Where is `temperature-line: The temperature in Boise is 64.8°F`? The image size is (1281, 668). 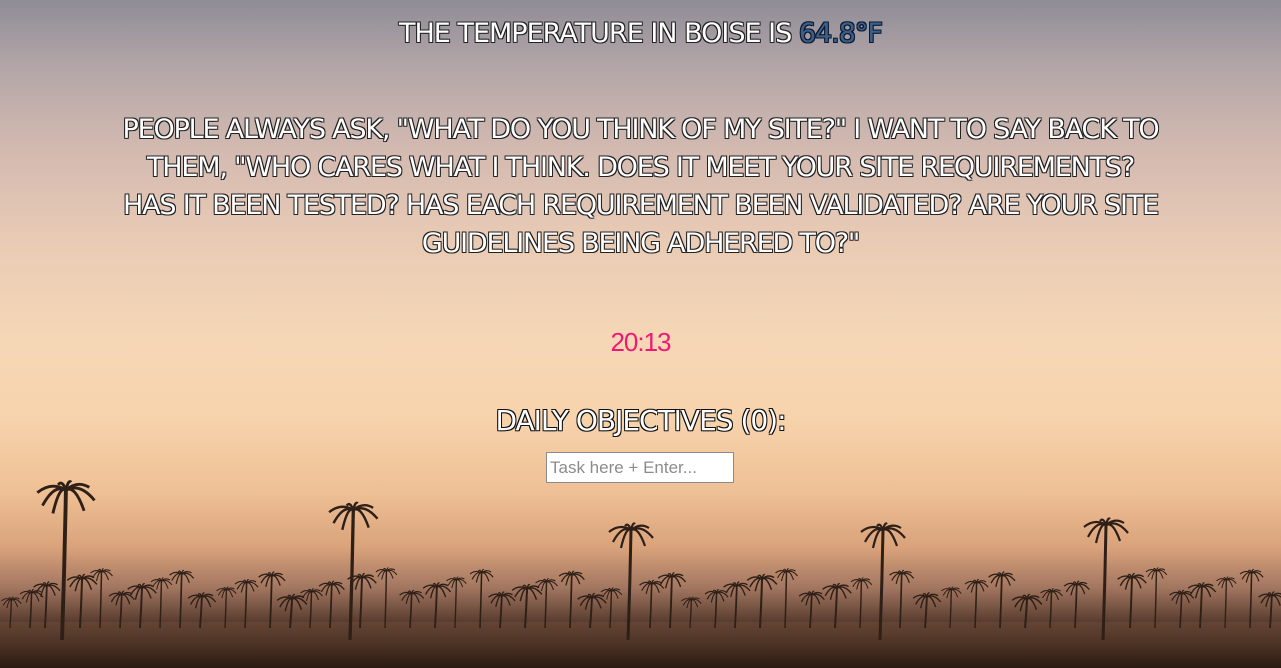 temperature-line: The temperature in Boise is 64.8°F is located at coordinates (640, 33).